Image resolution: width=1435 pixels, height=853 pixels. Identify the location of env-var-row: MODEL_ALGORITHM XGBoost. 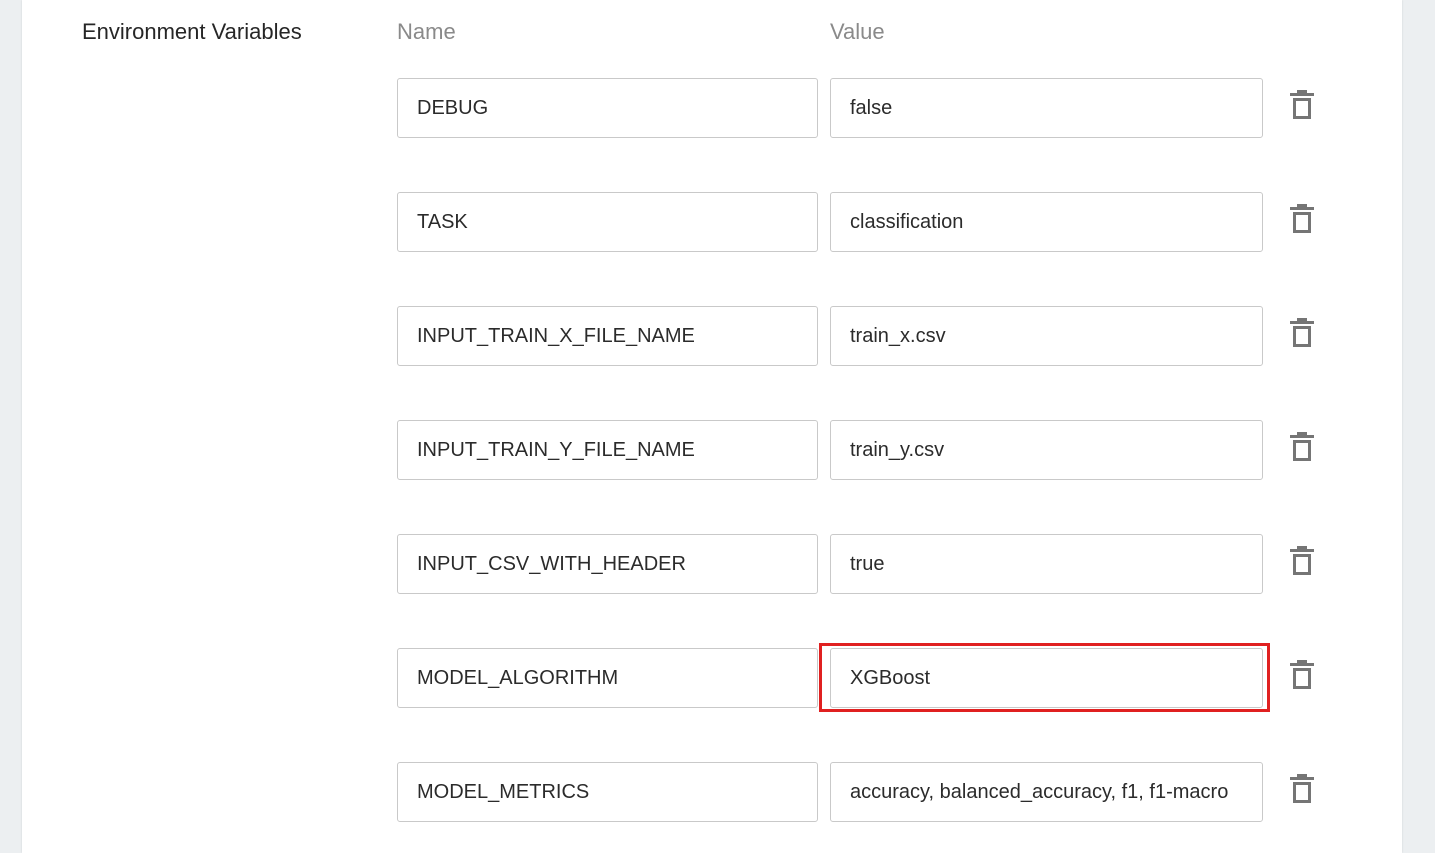
(877, 678).